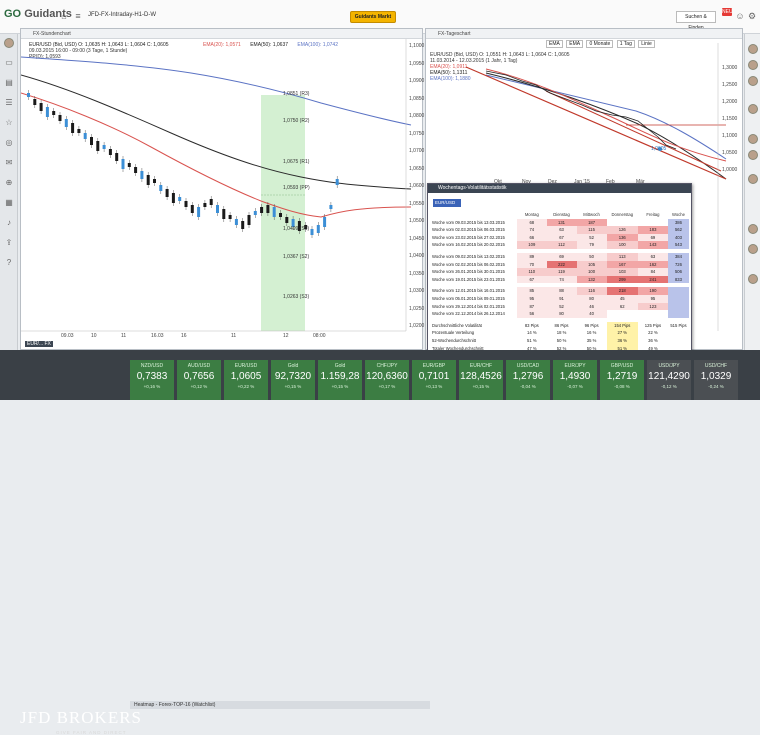 Image resolution: width=760 pixels, height=735 pixels. I want to click on star-icon: ☆, so click(9, 123).